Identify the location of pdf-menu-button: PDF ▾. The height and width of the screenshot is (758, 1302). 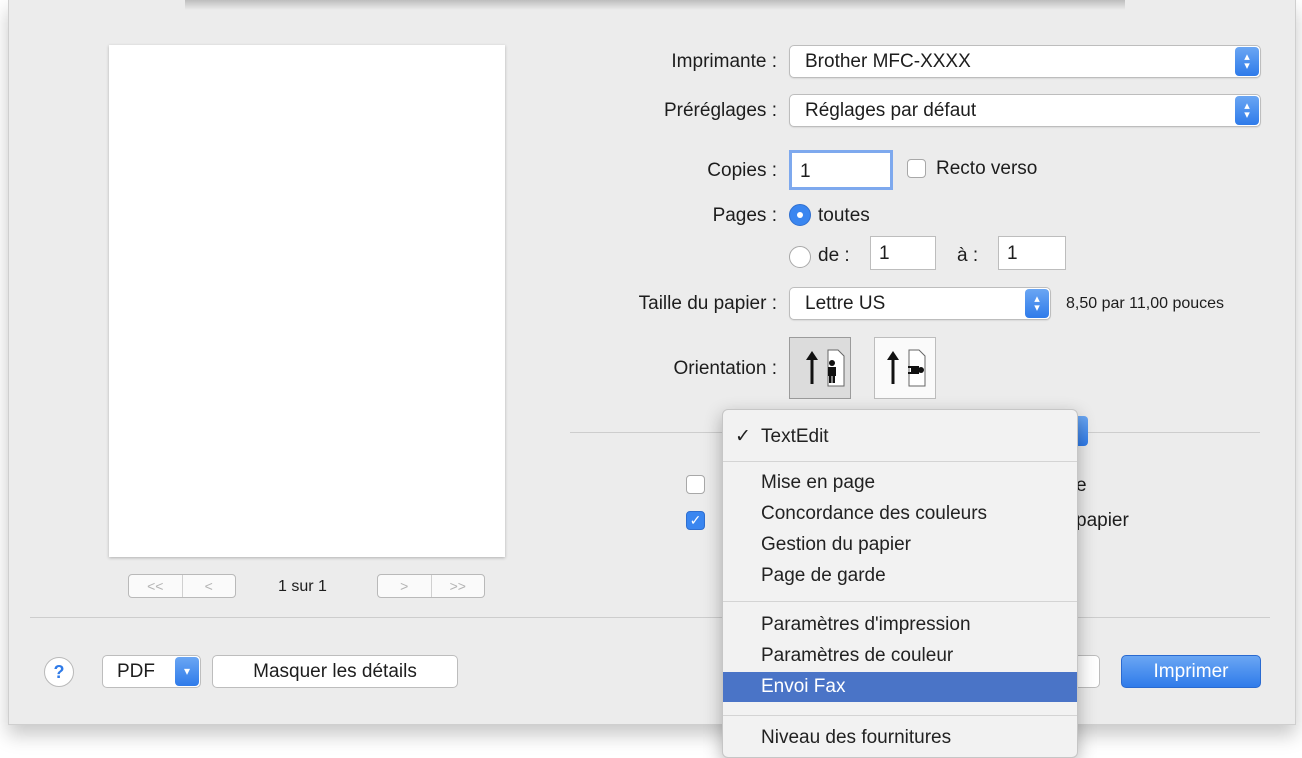
(151, 671).